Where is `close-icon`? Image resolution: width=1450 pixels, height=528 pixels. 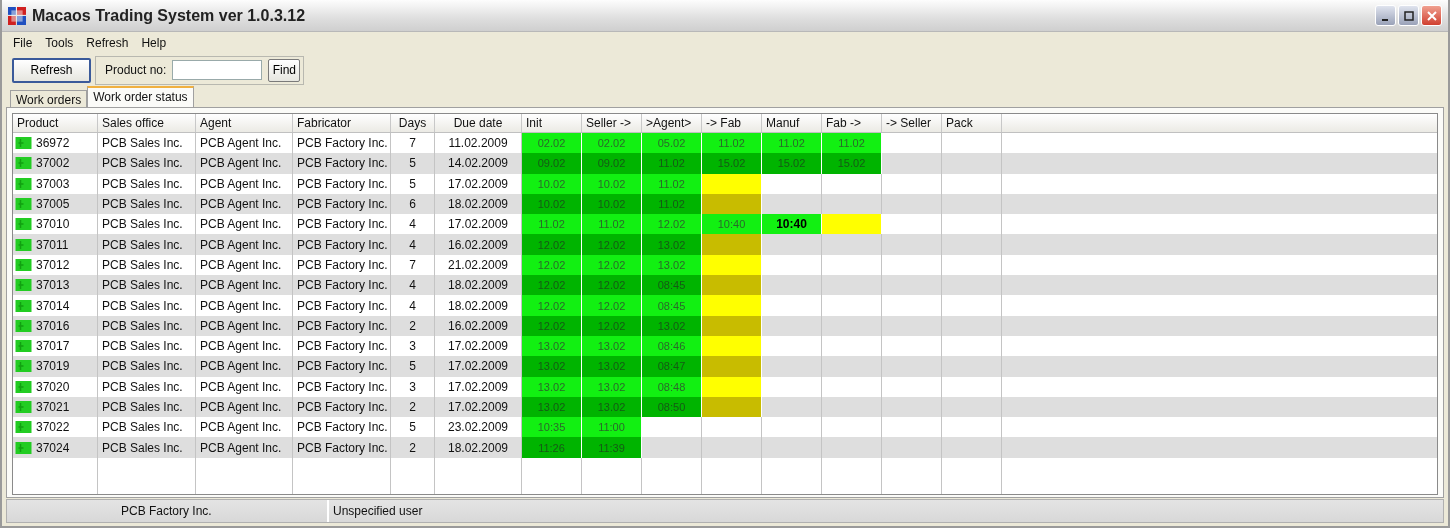
close-icon is located at coordinates (1431, 15).